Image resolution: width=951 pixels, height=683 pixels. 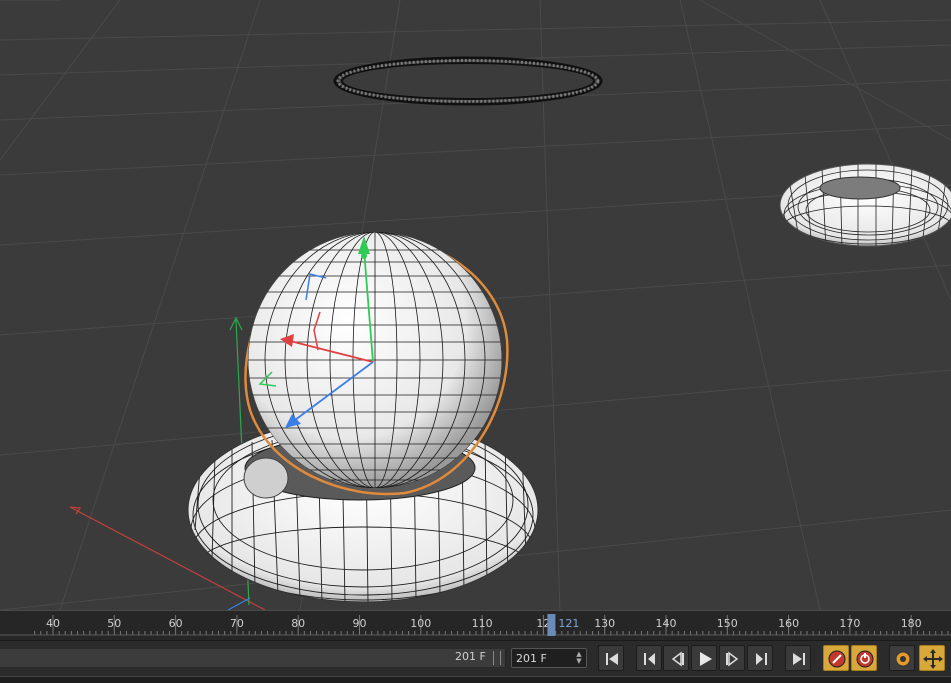 What do you see at coordinates (579, 658) in the screenshot?
I see `frame-spinner-icon: ▲ ▼` at bounding box center [579, 658].